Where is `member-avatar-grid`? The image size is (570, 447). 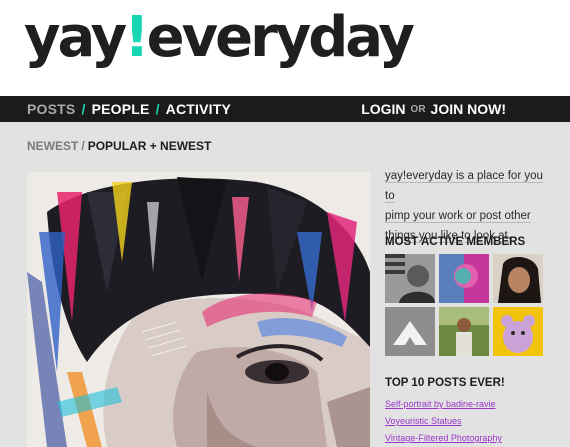 member-avatar-grid is located at coordinates (465, 305).